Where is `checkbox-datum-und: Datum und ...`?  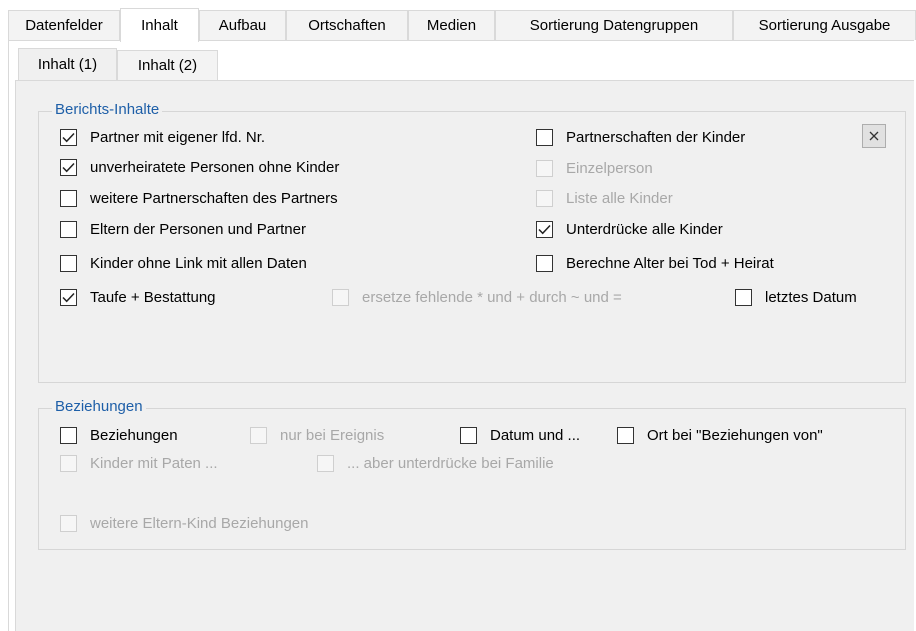
checkbox-datum-und: Datum und ... is located at coordinates (520, 435).